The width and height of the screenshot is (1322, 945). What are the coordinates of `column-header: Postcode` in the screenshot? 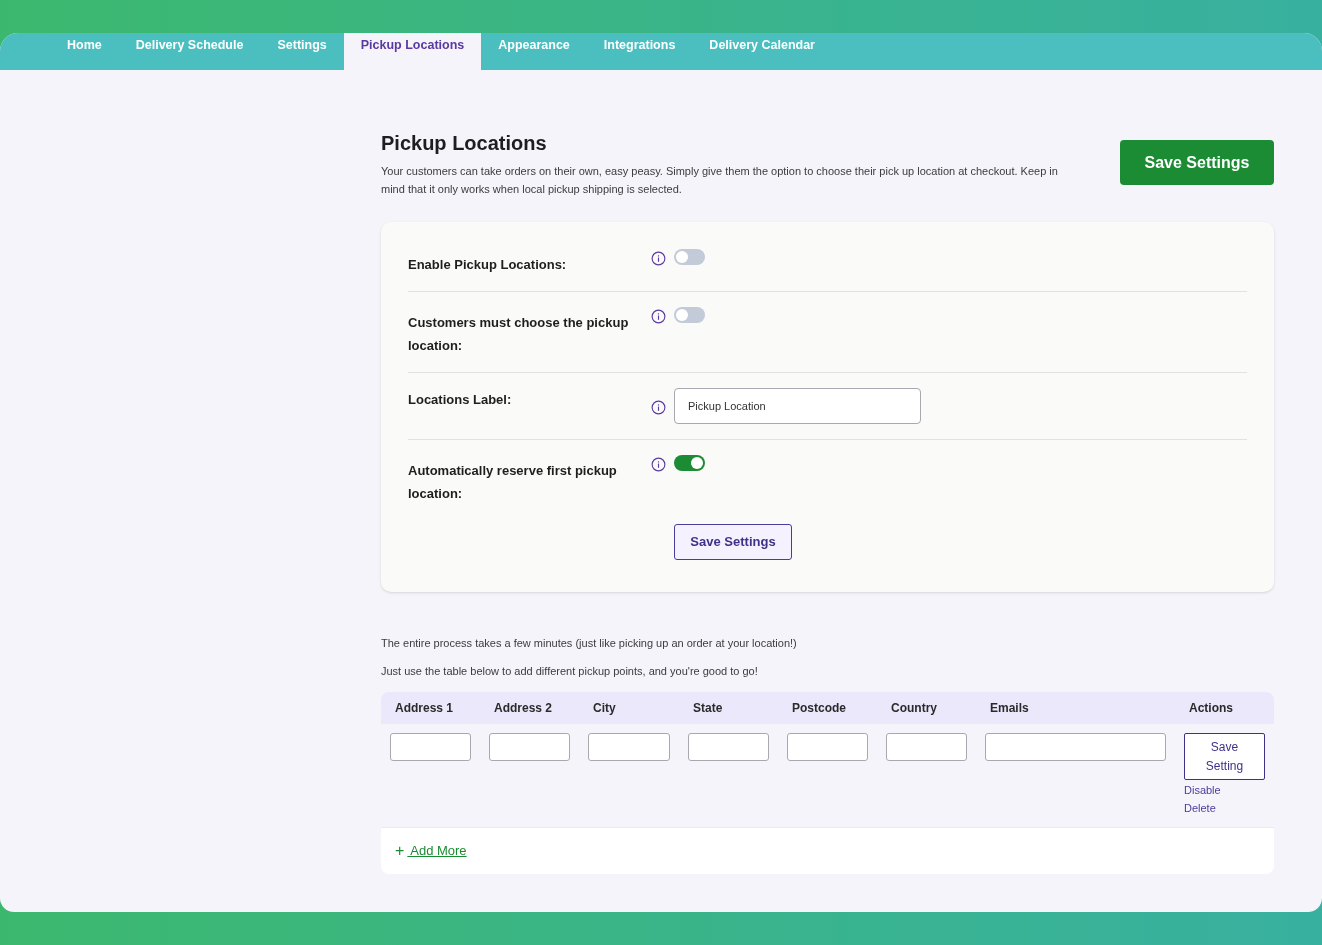 It's located at (819, 708).